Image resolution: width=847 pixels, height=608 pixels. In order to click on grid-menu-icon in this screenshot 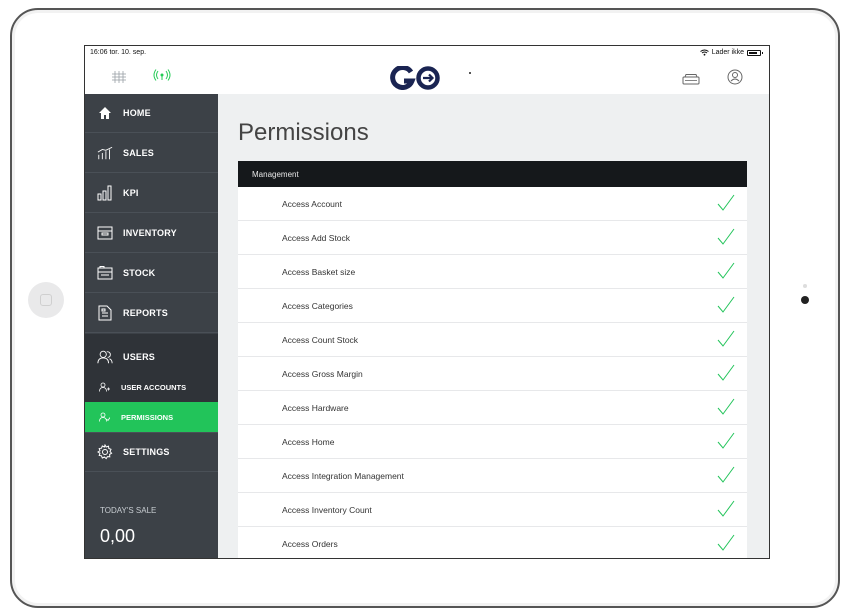, I will do `click(119, 77)`.